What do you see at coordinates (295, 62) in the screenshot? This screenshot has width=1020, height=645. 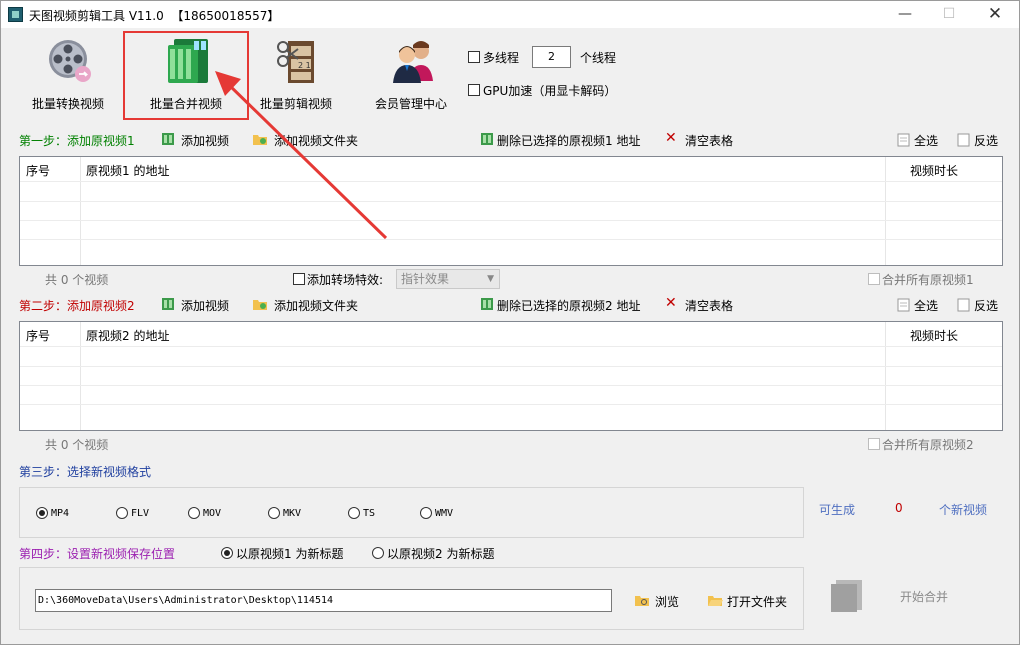 I see `film-strip-cut-icon: 2 1` at bounding box center [295, 62].